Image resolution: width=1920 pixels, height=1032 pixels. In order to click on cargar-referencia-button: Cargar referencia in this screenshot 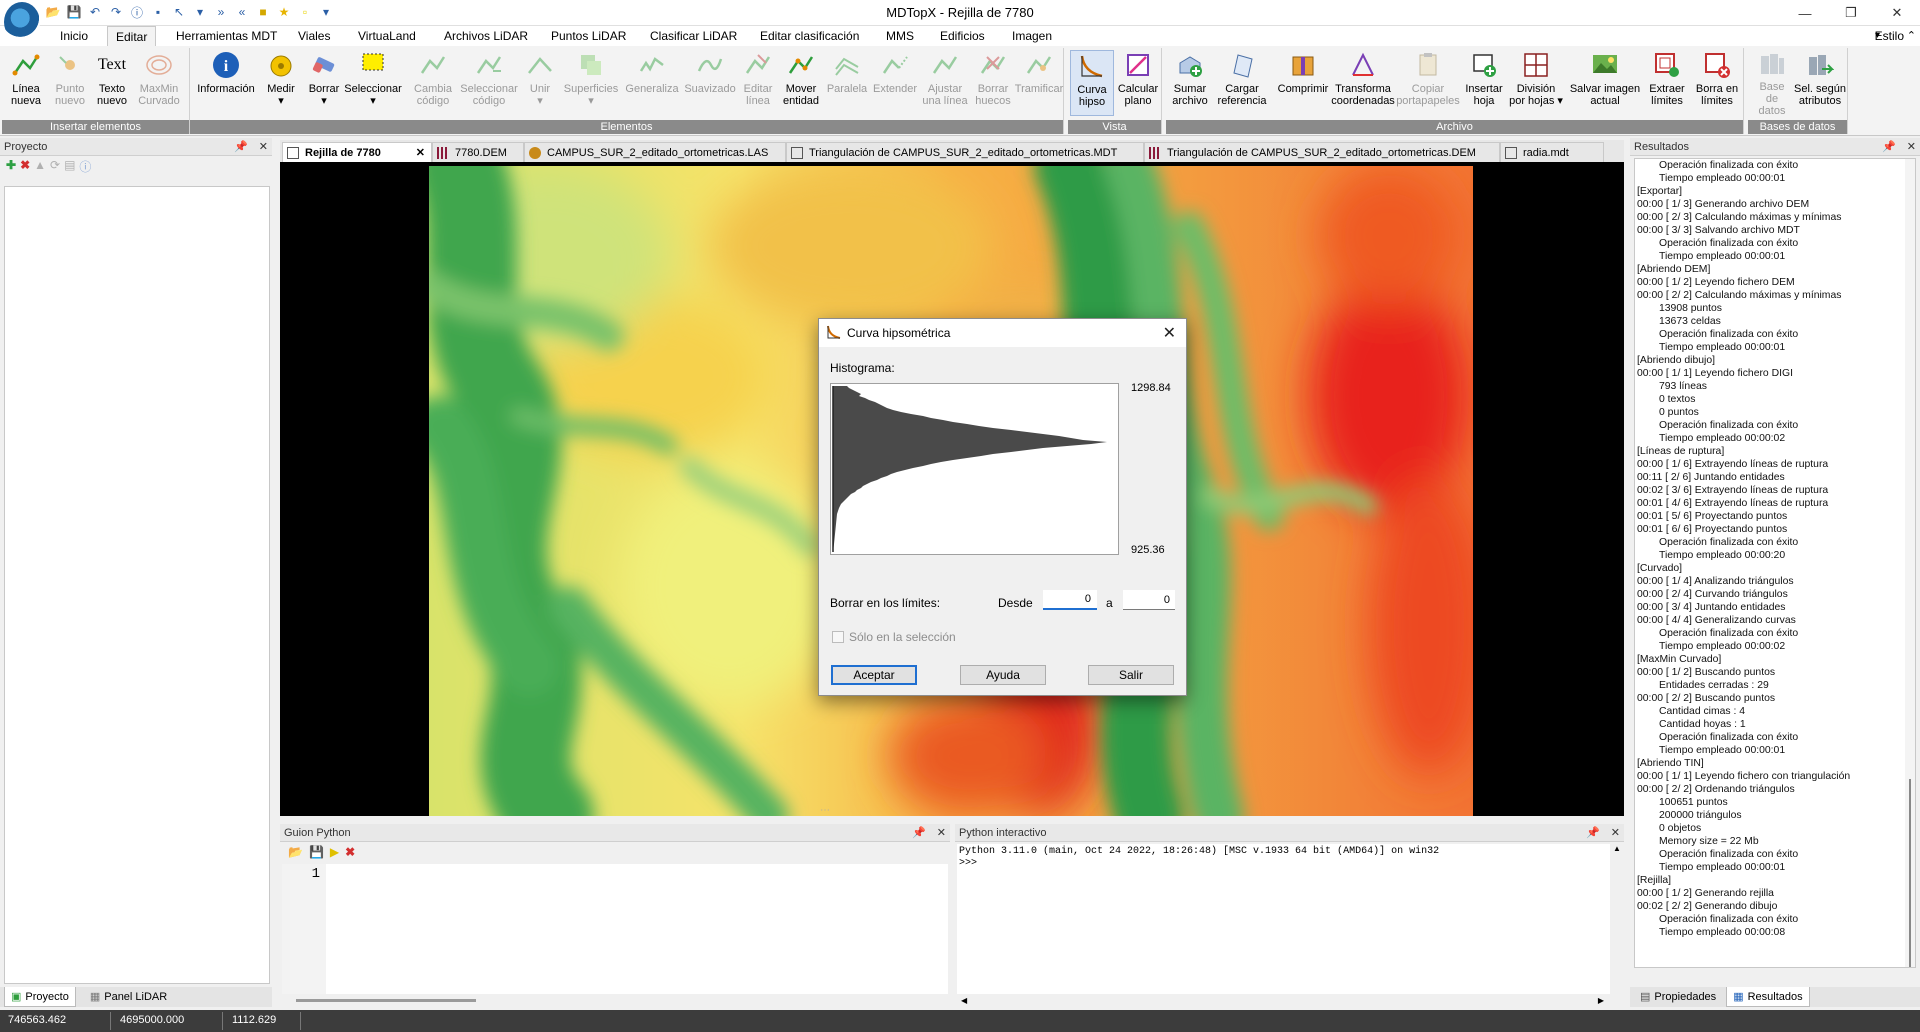, I will do `click(1242, 83)`.